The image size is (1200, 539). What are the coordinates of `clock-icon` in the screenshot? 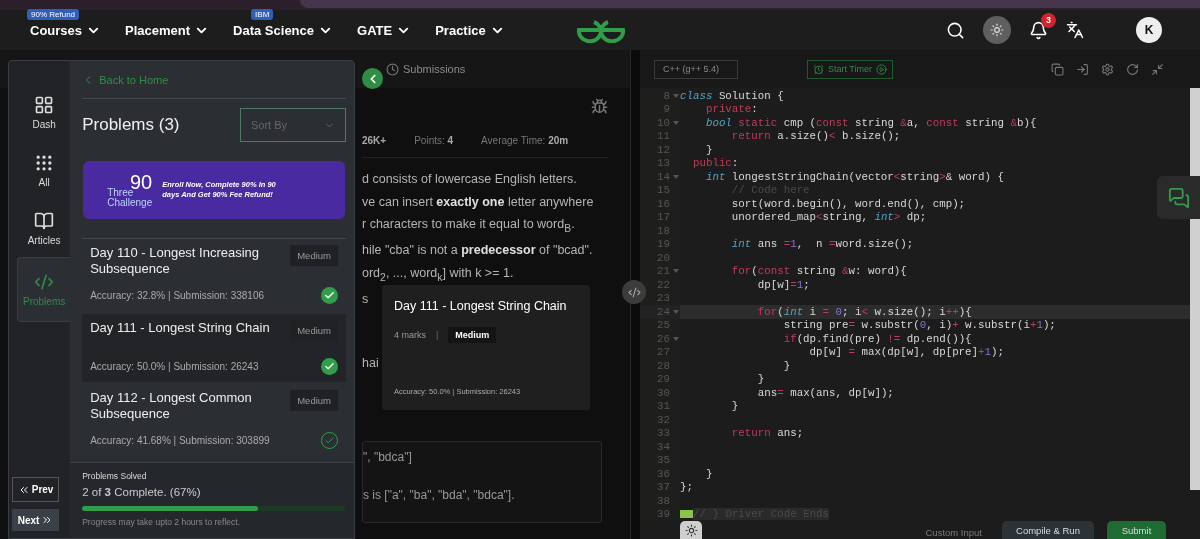 It's located at (392, 69).